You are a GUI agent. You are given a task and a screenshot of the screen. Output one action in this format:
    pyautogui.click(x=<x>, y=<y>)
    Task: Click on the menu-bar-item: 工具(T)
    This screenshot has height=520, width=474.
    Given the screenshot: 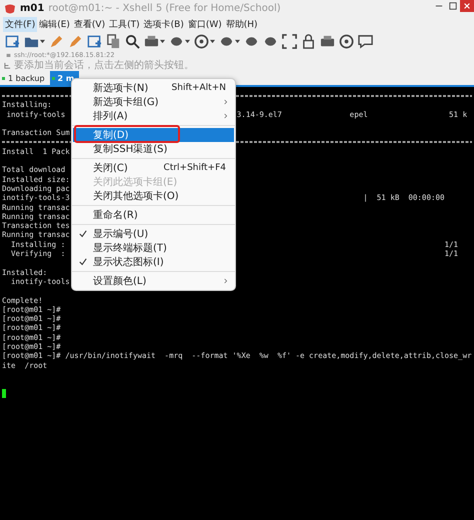 What is the action you would take?
    pyautogui.click(x=124, y=24)
    